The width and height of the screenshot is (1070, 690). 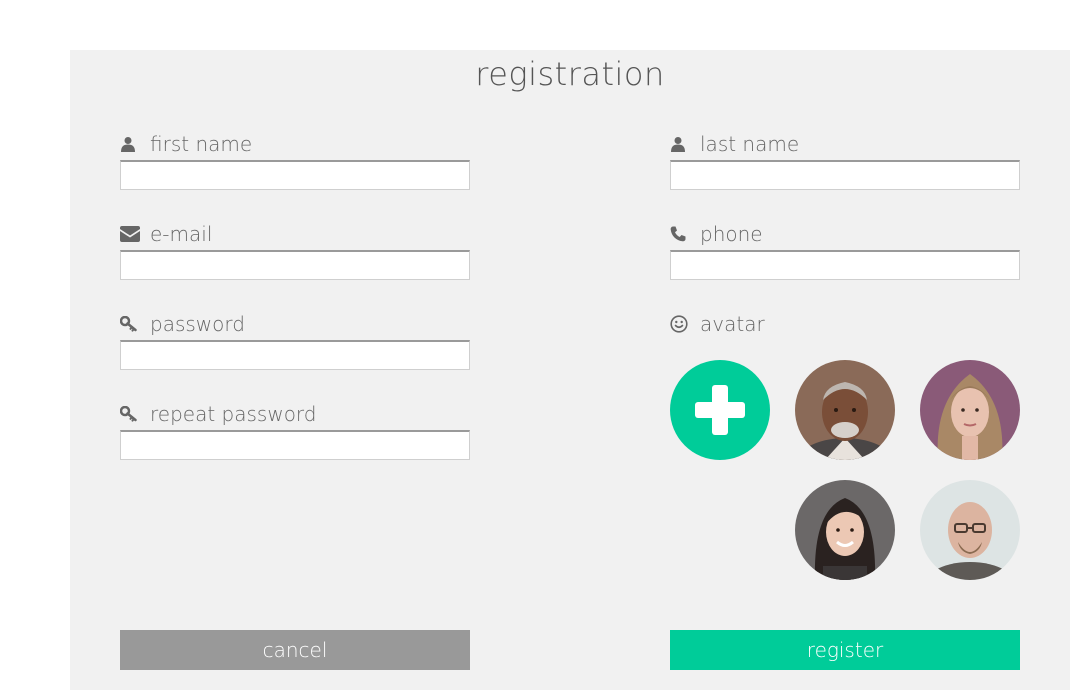 What do you see at coordinates (845, 144) in the screenshot?
I see `last-name-label-row: last name` at bounding box center [845, 144].